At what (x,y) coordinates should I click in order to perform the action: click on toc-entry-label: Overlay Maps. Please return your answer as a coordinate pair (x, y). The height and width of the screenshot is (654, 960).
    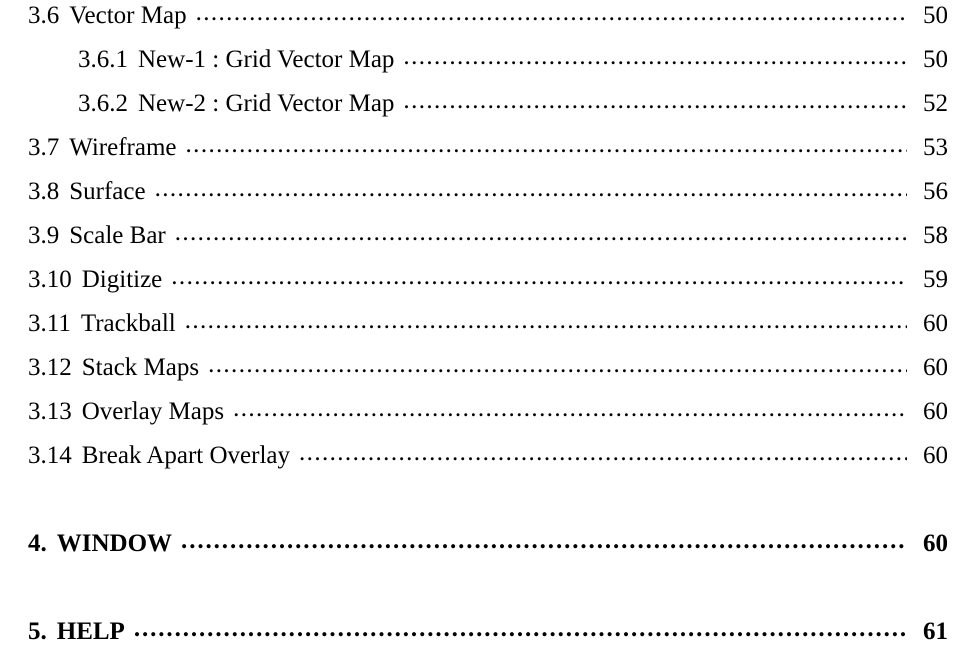
    Looking at the image, I should click on (153, 411).